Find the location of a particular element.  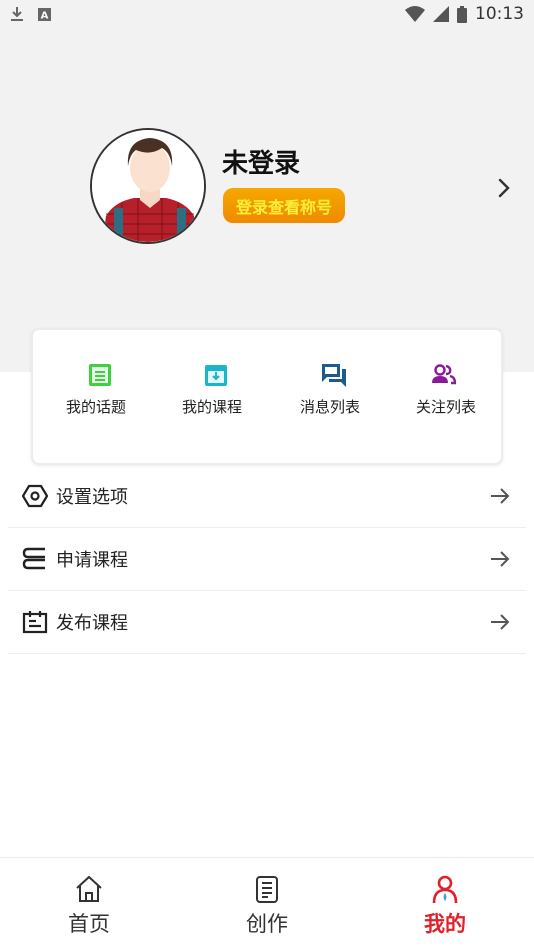

tab-create: 创作 is located at coordinates (267, 904).